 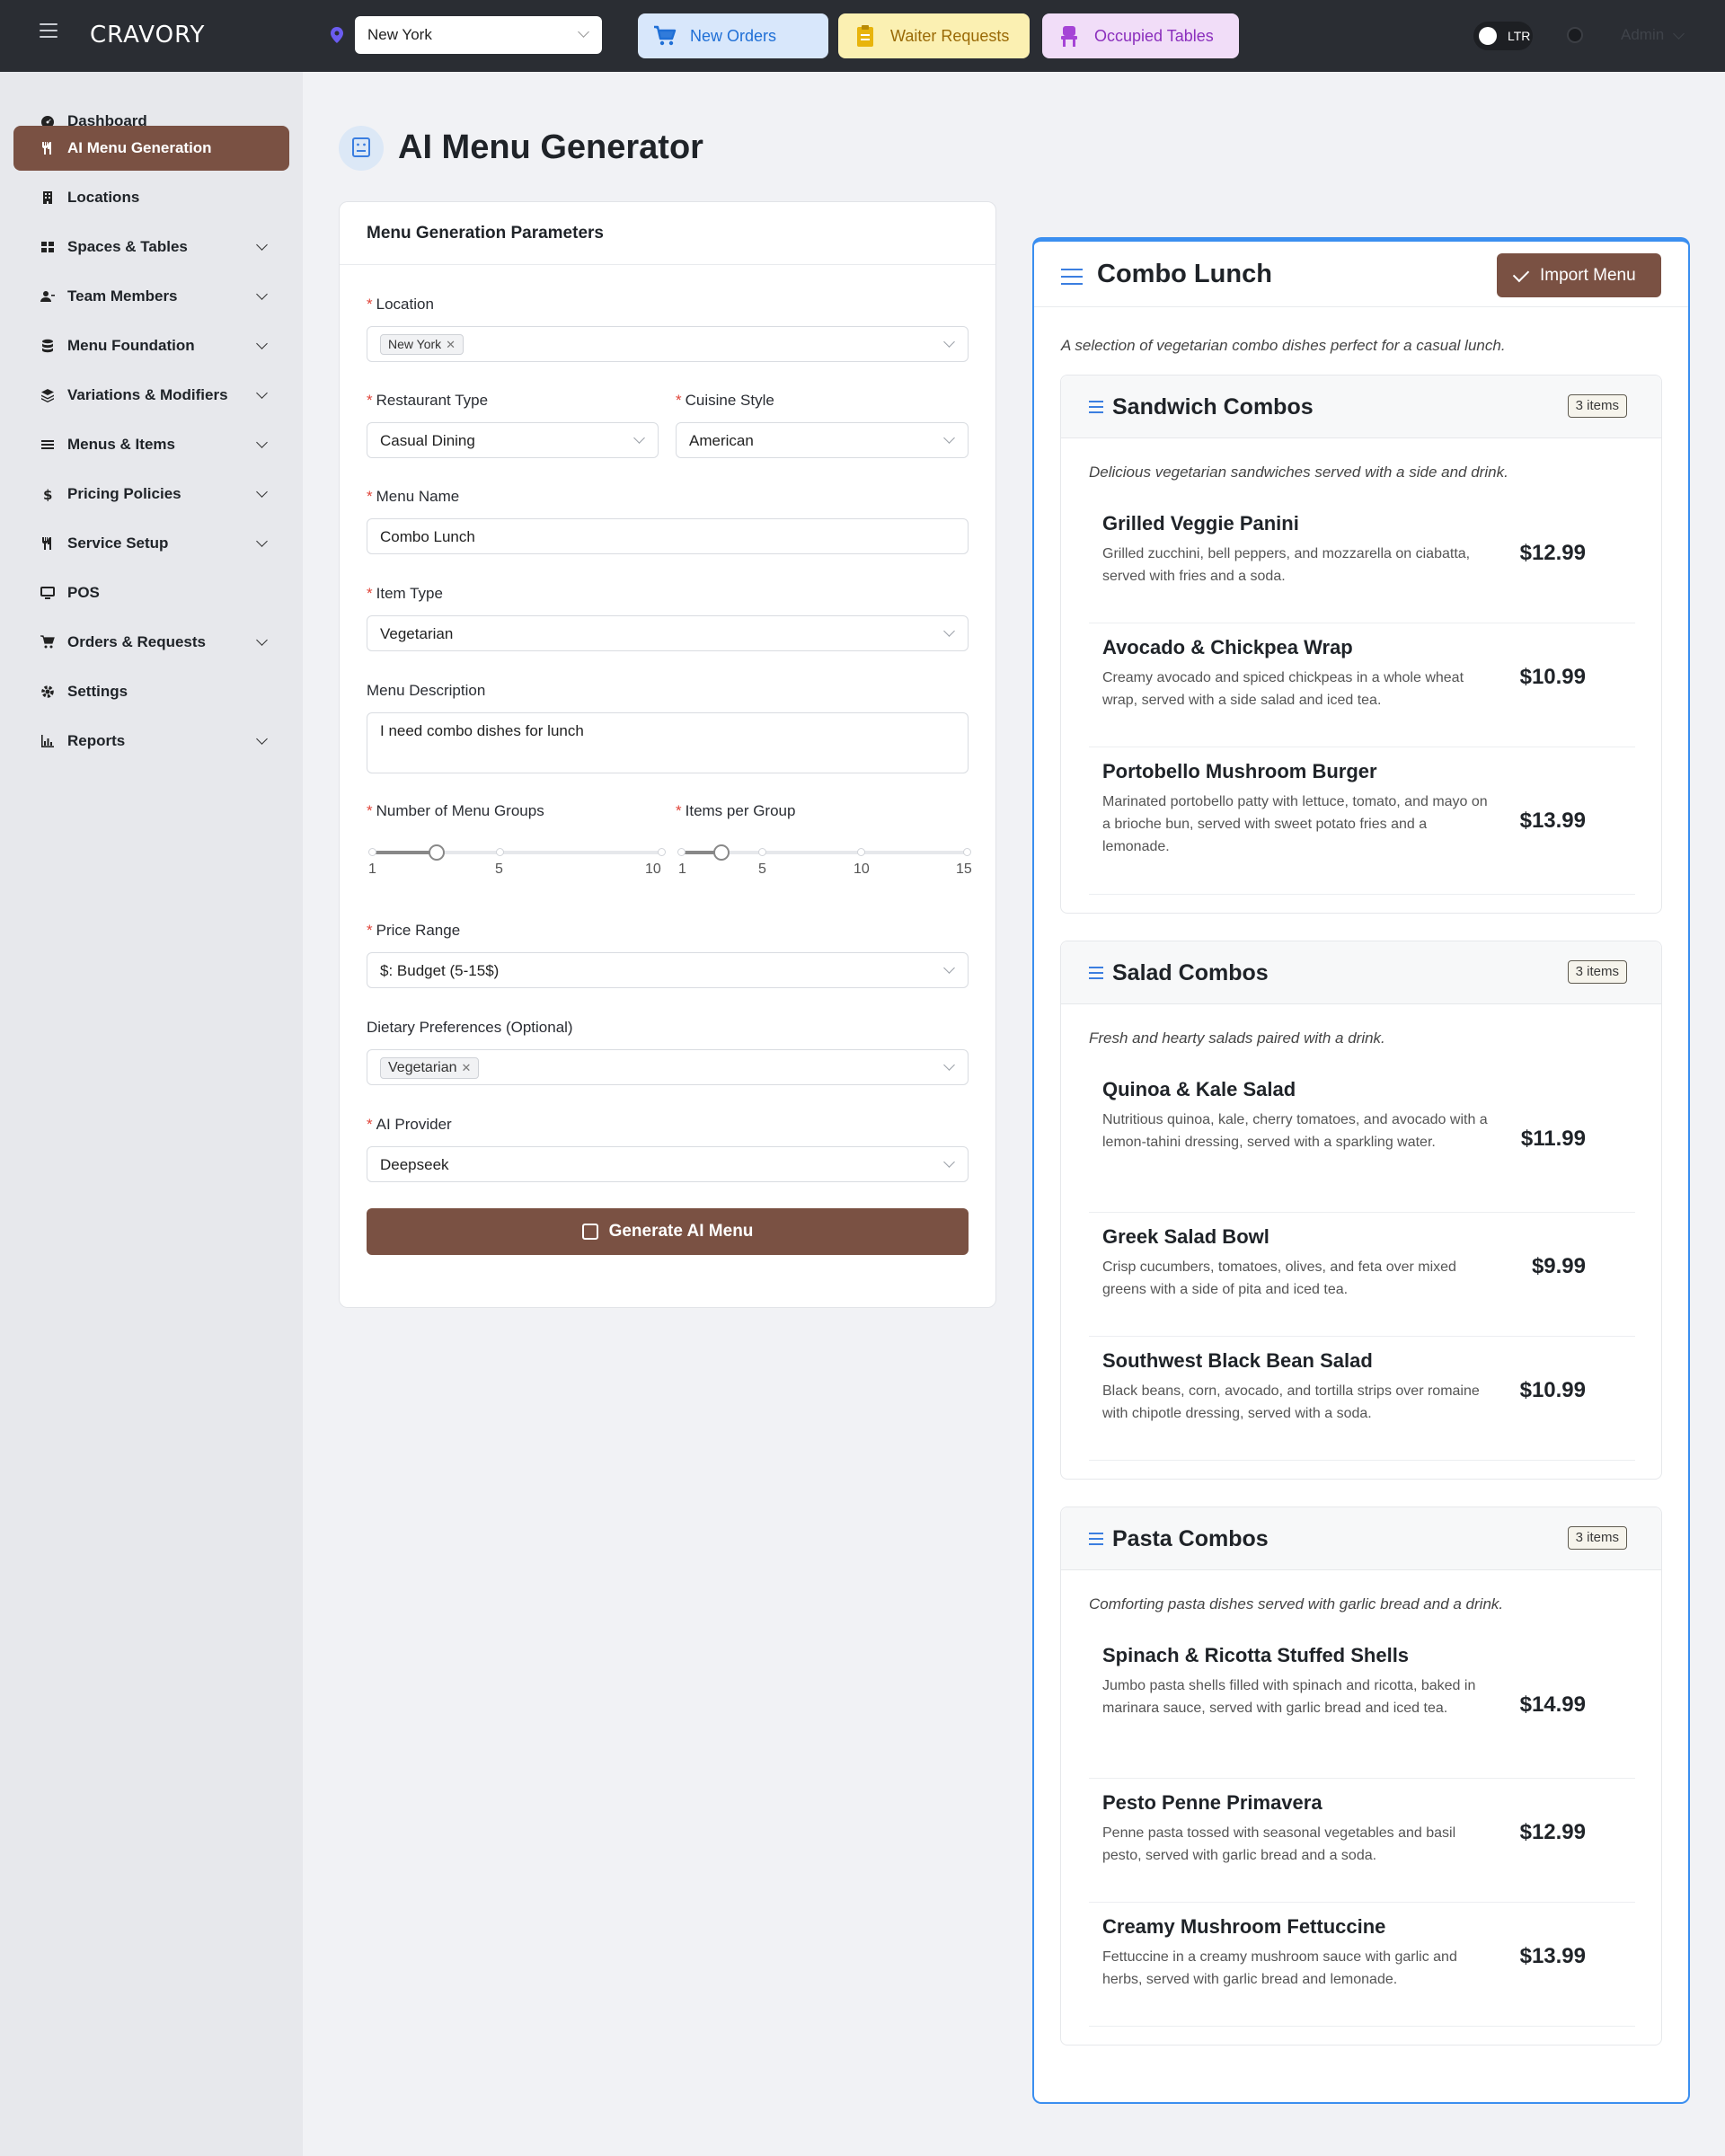 I want to click on location-multiselect: New York ✕, so click(x=668, y=344).